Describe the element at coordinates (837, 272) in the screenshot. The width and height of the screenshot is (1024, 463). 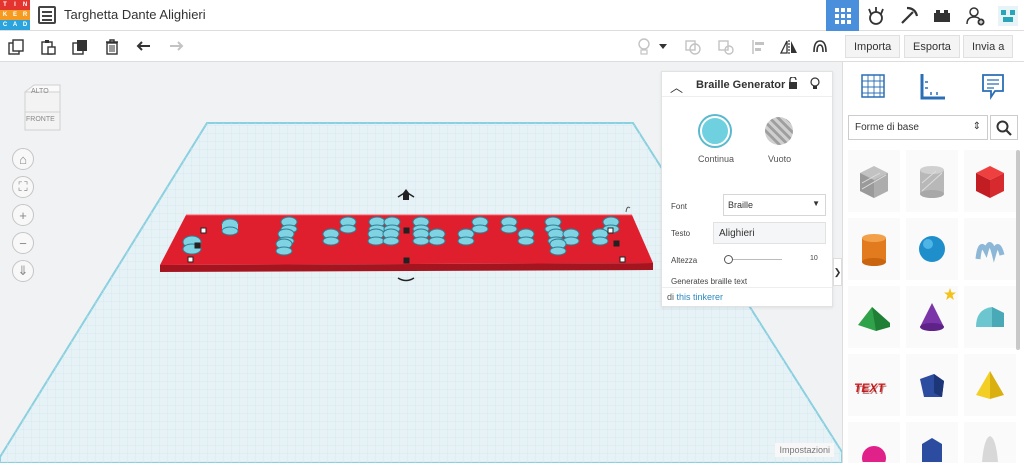
I see `chevron-right-icon: ❯` at that location.